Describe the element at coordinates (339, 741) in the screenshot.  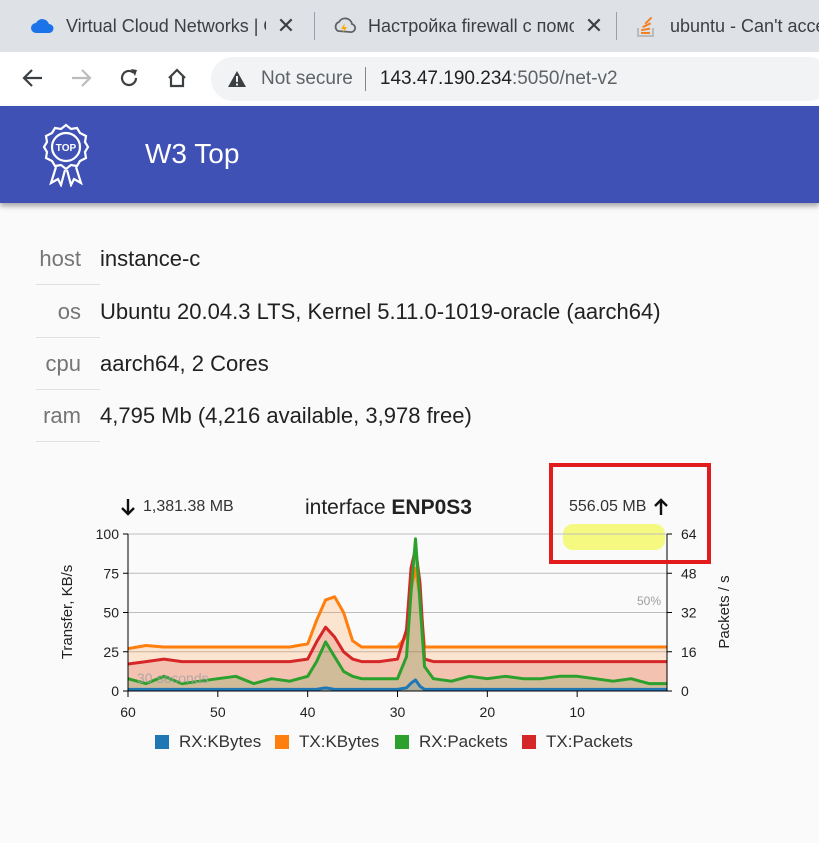
I see `legend-label: TX:KBytes` at that location.